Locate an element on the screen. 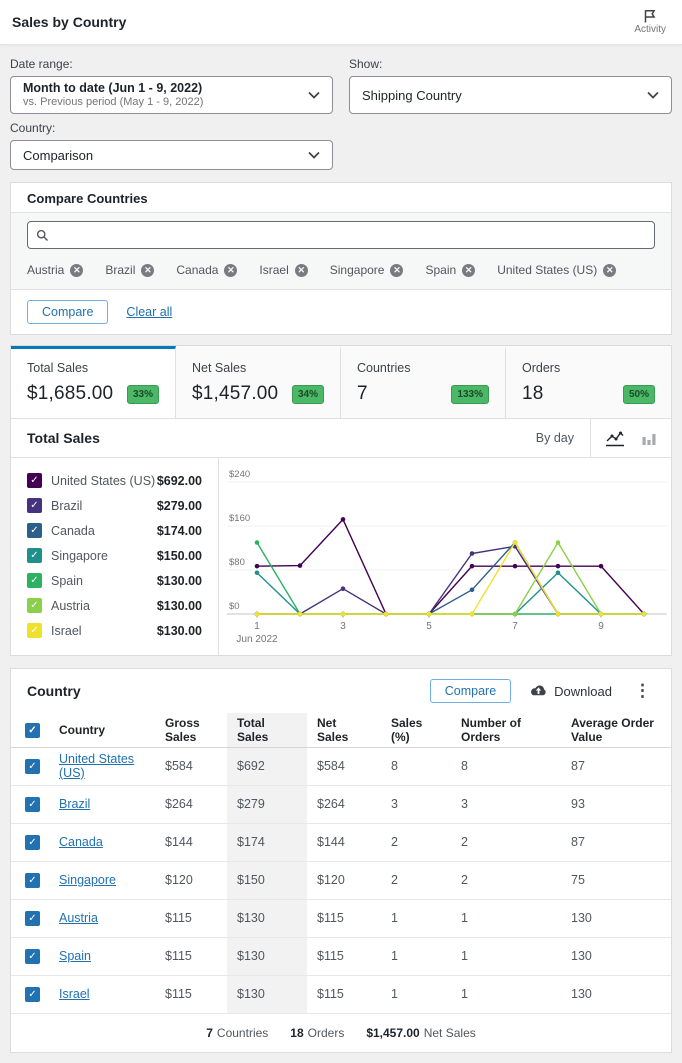  legend-item: ✓ United States (US) $692.00 is located at coordinates (114, 480).